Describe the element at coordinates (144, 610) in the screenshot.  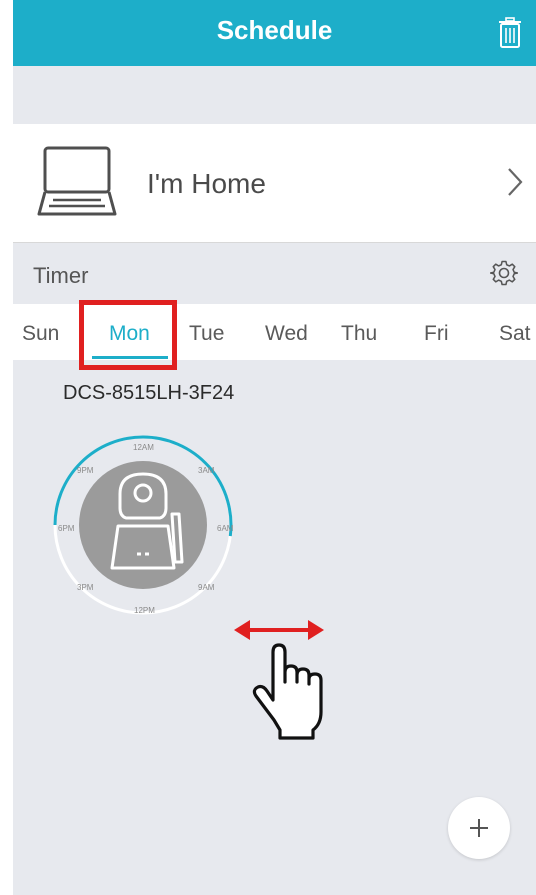
I see `dial-label-12pm: 12PM` at that location.